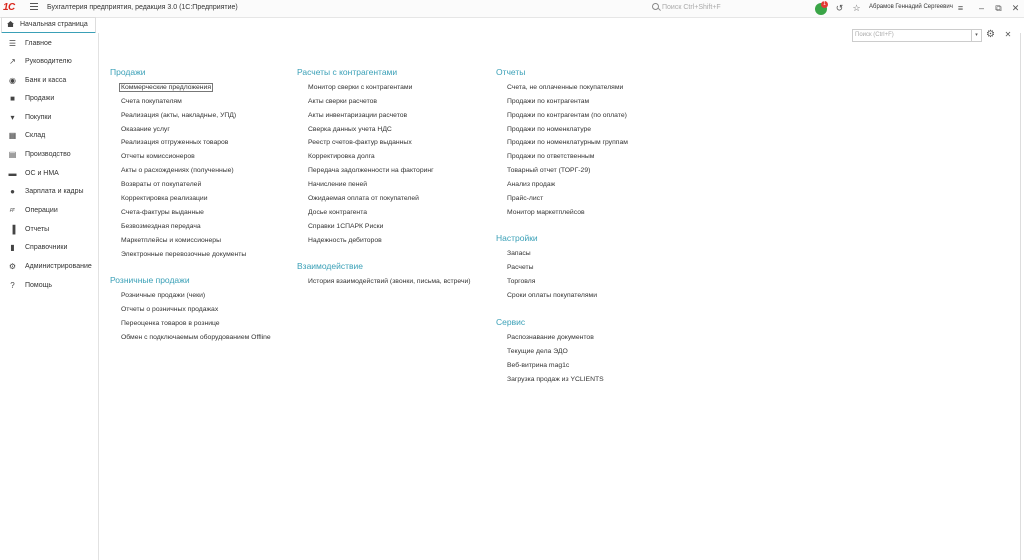 The height and width of the screenshot is (560, 1024). What do you see at coordinates (548, 170) in the screenshot?
I see `link-torg29: Товарный отчет (ТОРГ-29)` at bounding box center [548, 170].